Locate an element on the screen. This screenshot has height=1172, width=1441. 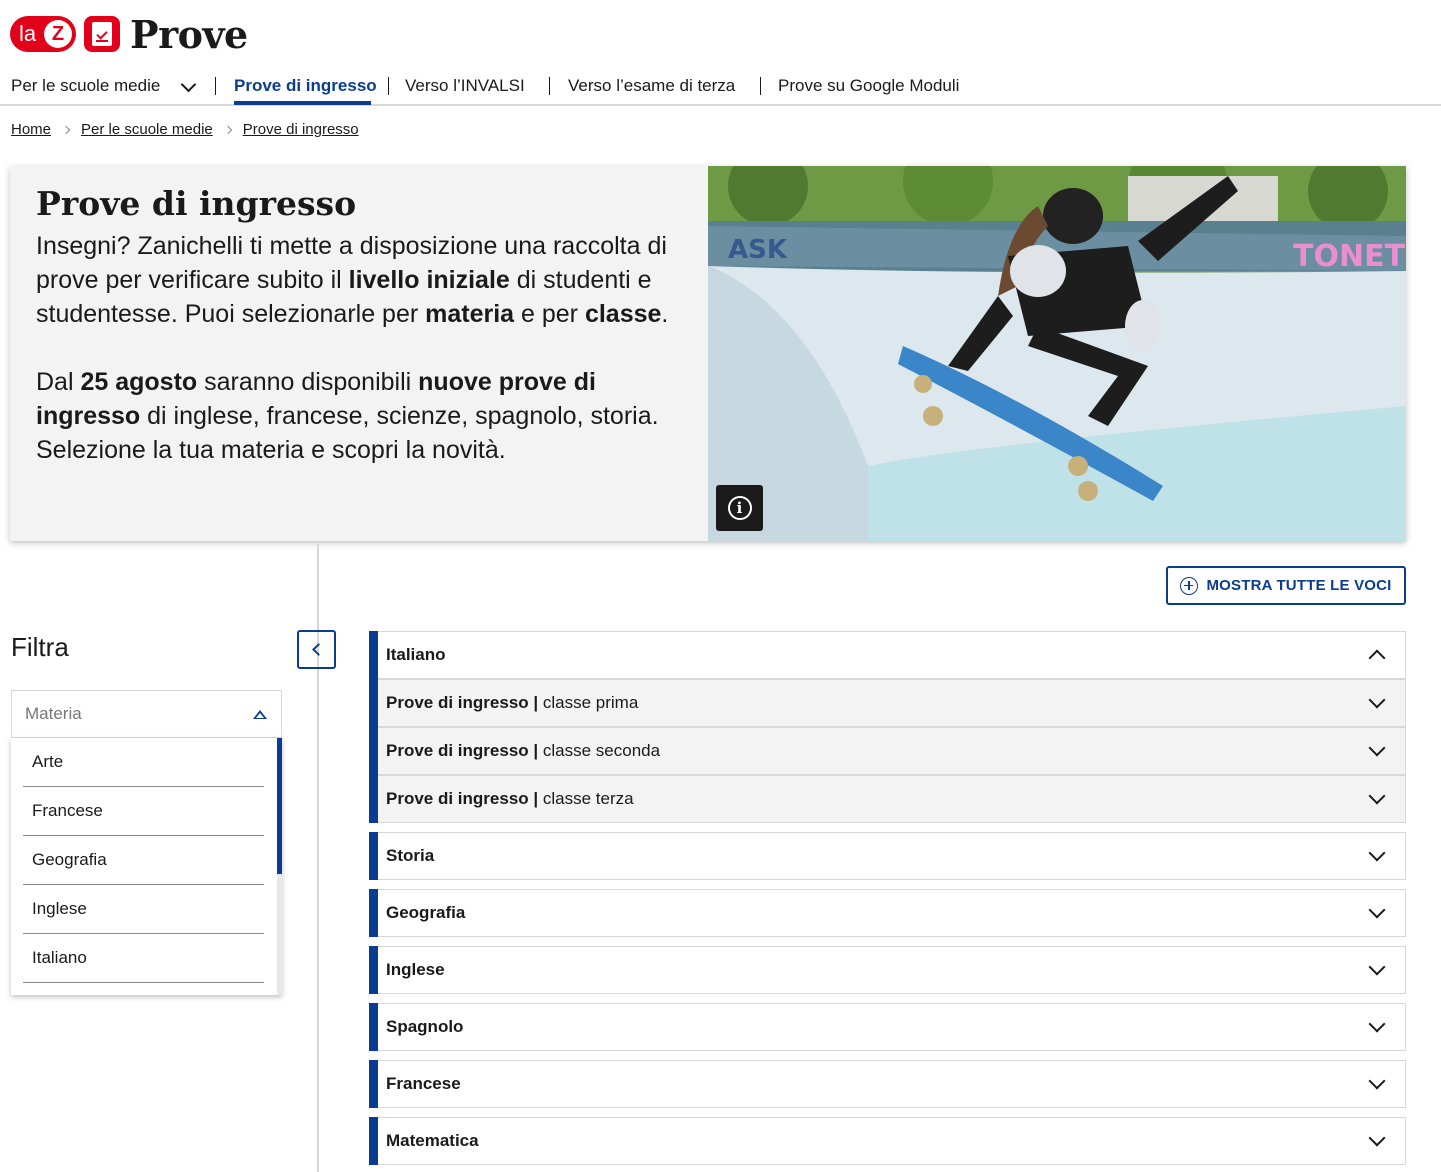
accordion-label: classe seconda is located at coordinates (601, 750).